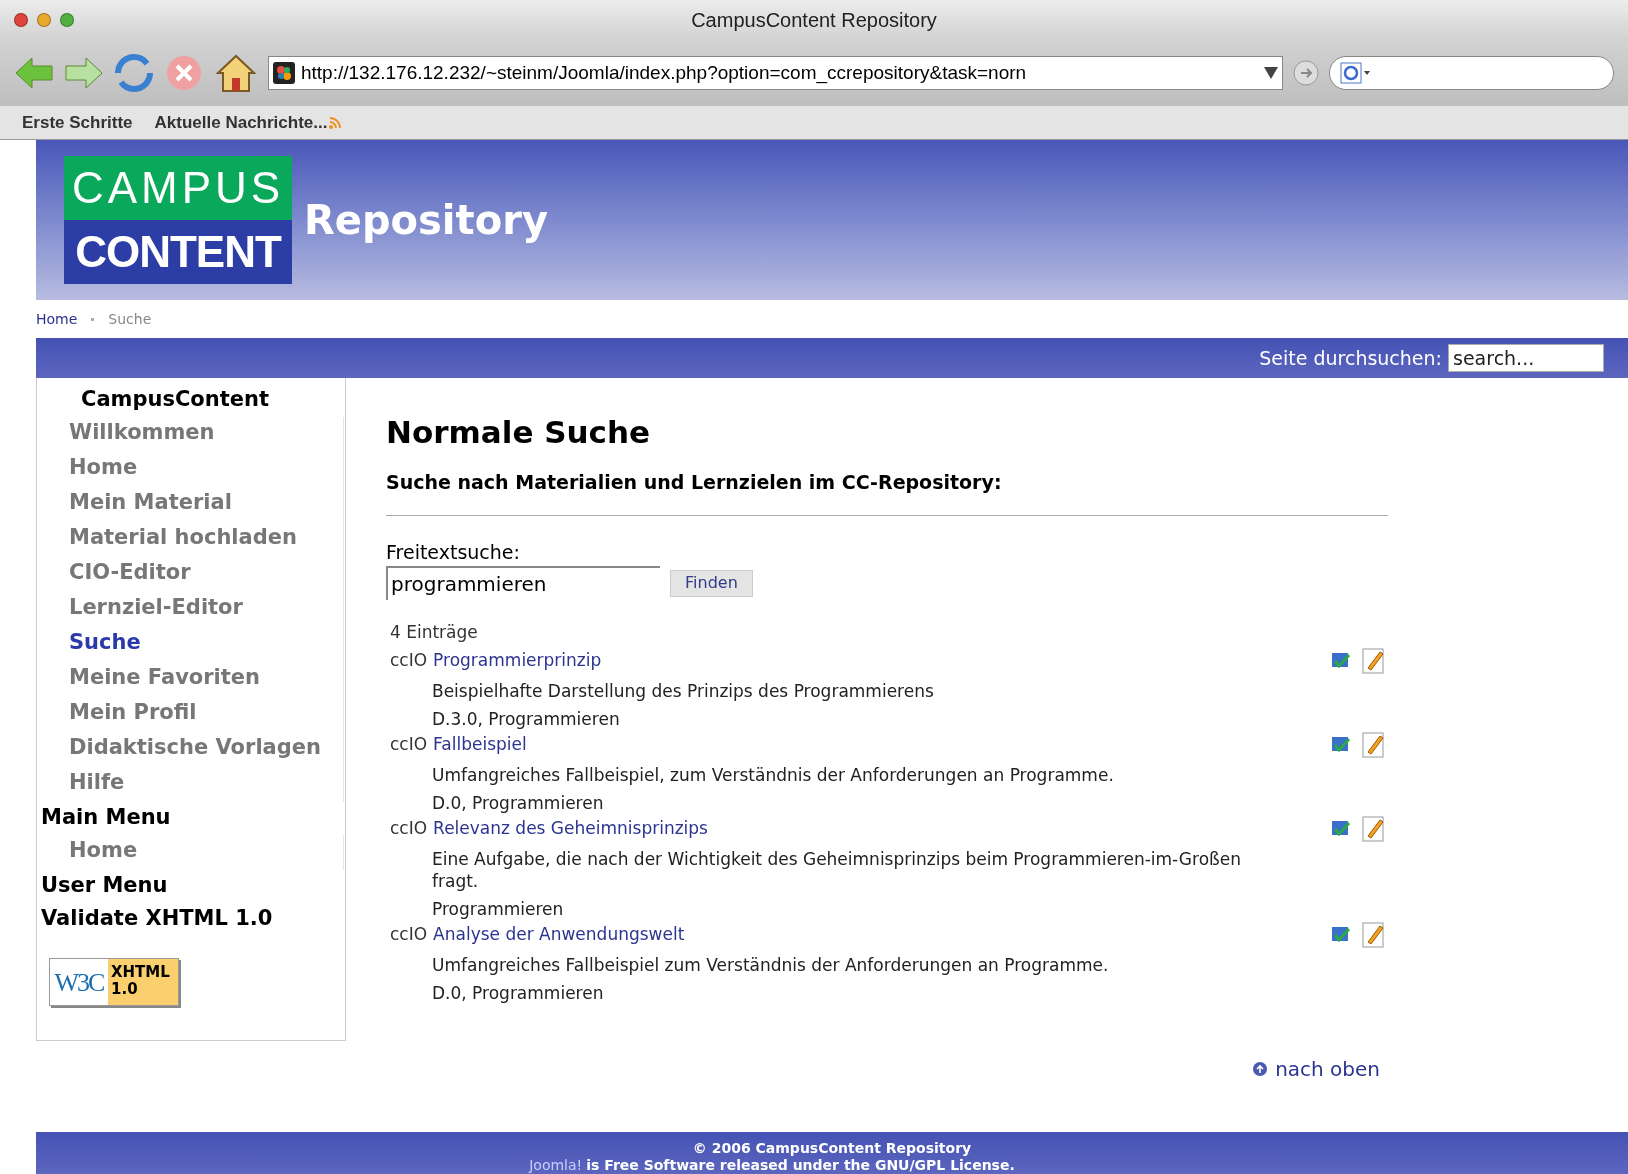 This screenshot has height=1174, width=1628. What do you see at coordinates (157, 918) in the screenshot?
I see `menu-heading: Validate XHTML 1.0` at bounding box center [157, 918].